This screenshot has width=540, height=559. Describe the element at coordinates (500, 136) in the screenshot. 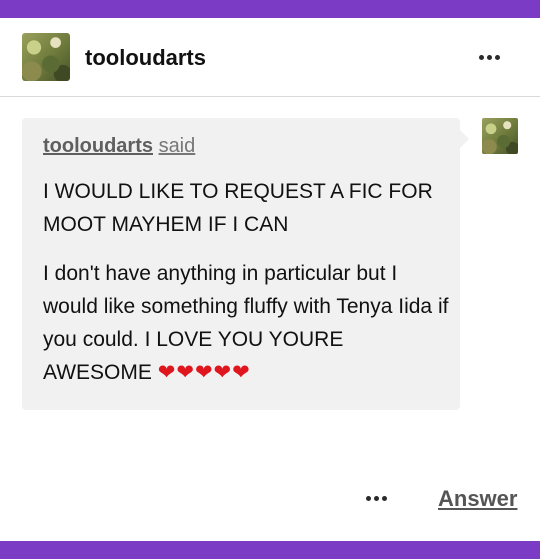

I see `asker-avatar` at that location.